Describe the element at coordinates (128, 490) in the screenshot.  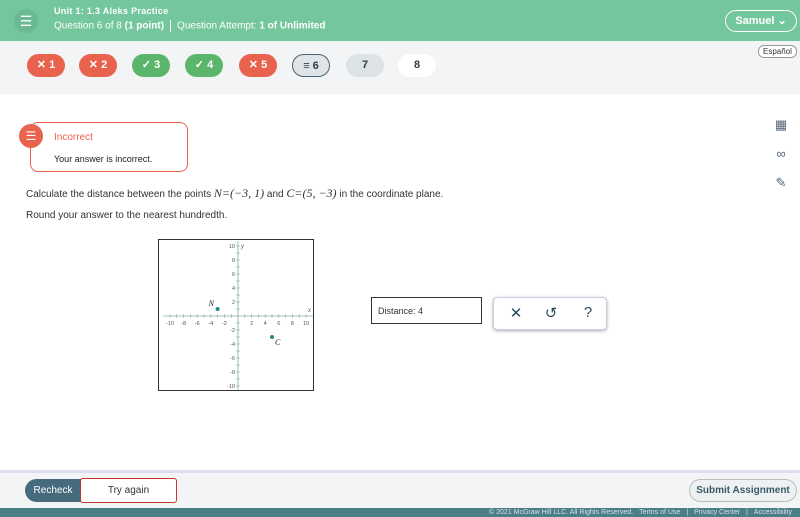
I see `try-again-tooltip: Try again` at that location.